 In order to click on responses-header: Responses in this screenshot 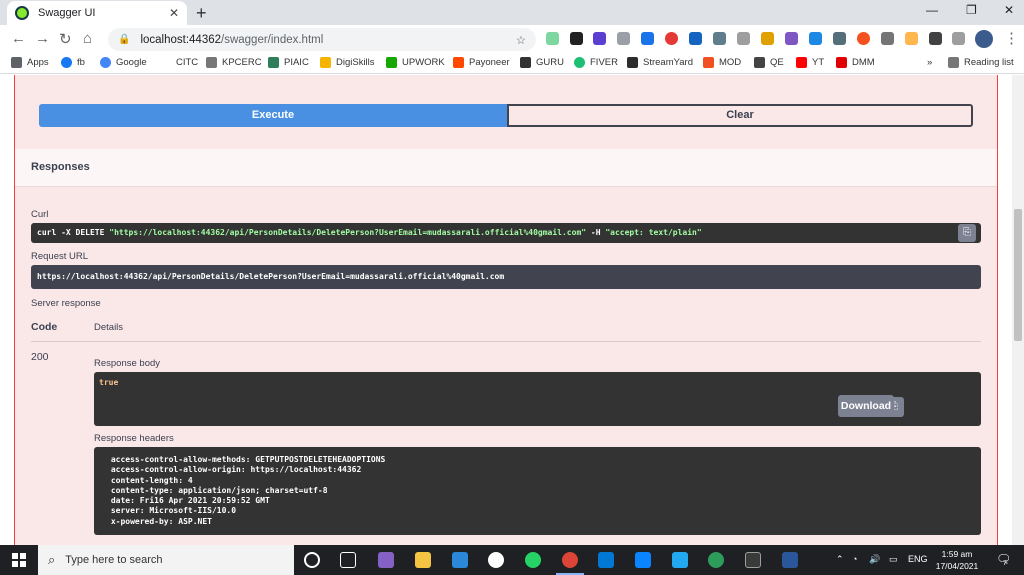, I will do `click(506, 168)`.